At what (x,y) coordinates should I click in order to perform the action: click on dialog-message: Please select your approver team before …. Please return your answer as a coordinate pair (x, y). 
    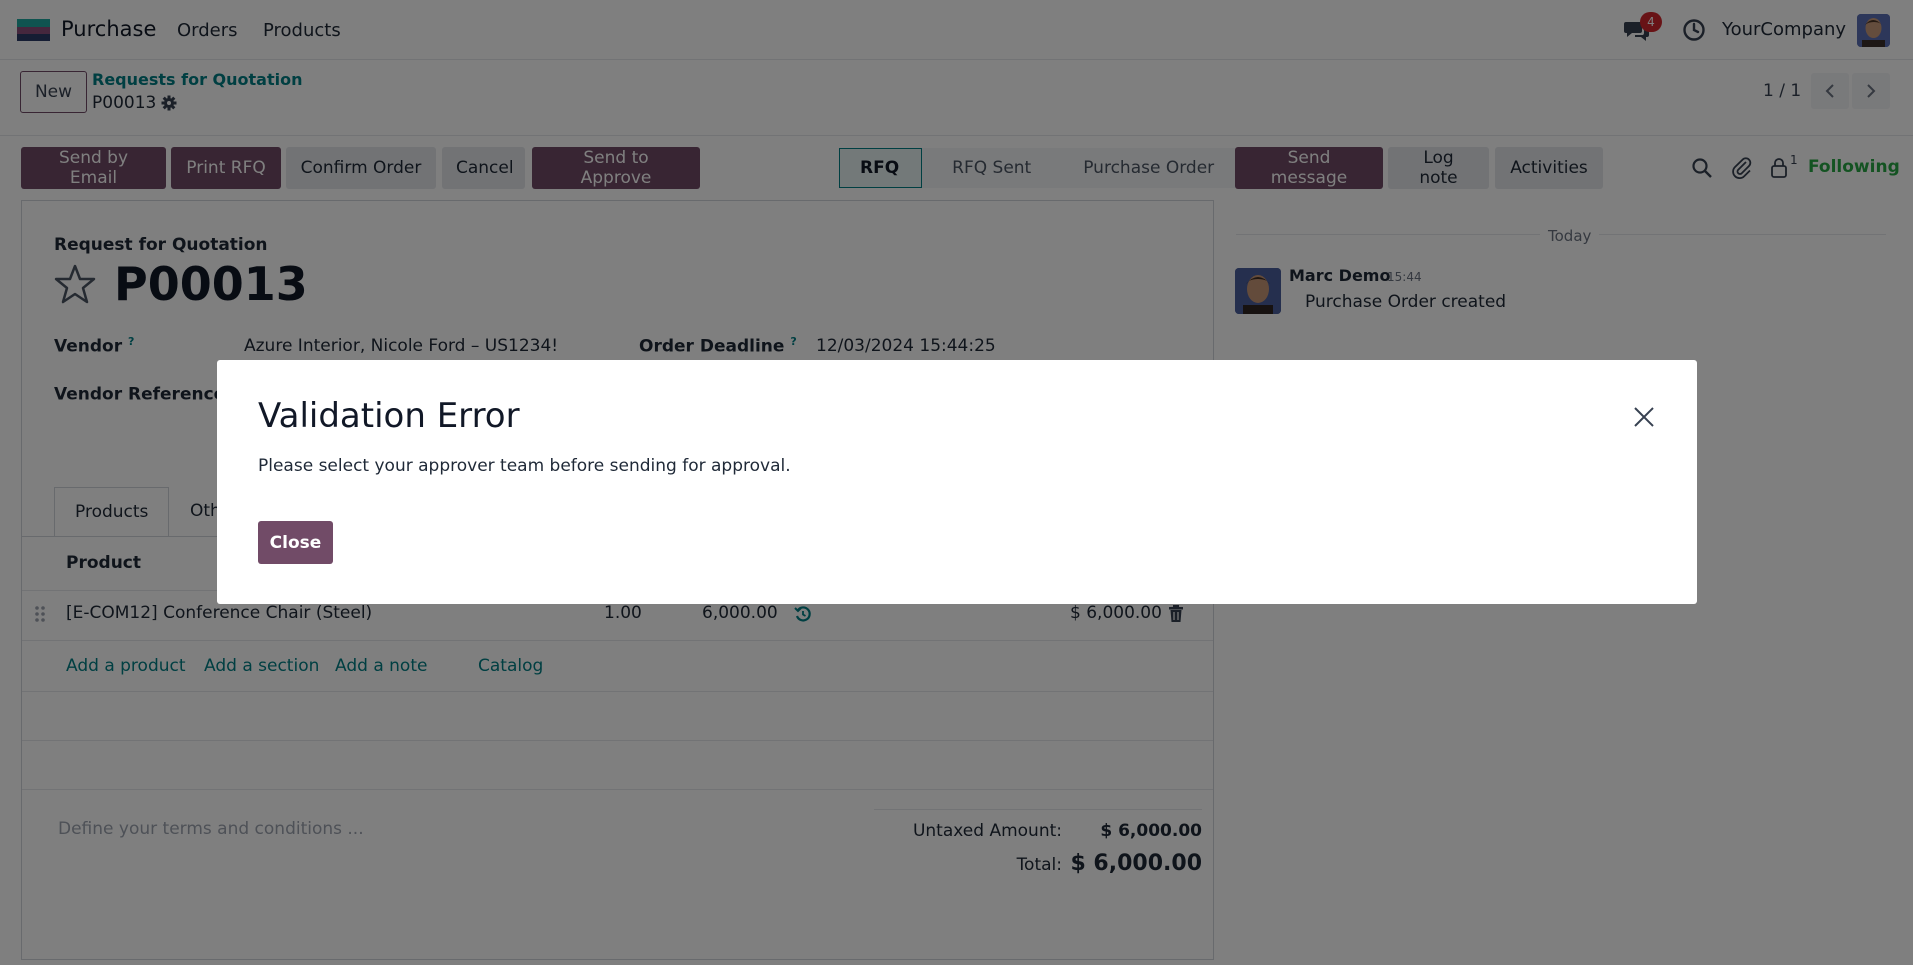
    Looking at the image, I should click on (524, 466).